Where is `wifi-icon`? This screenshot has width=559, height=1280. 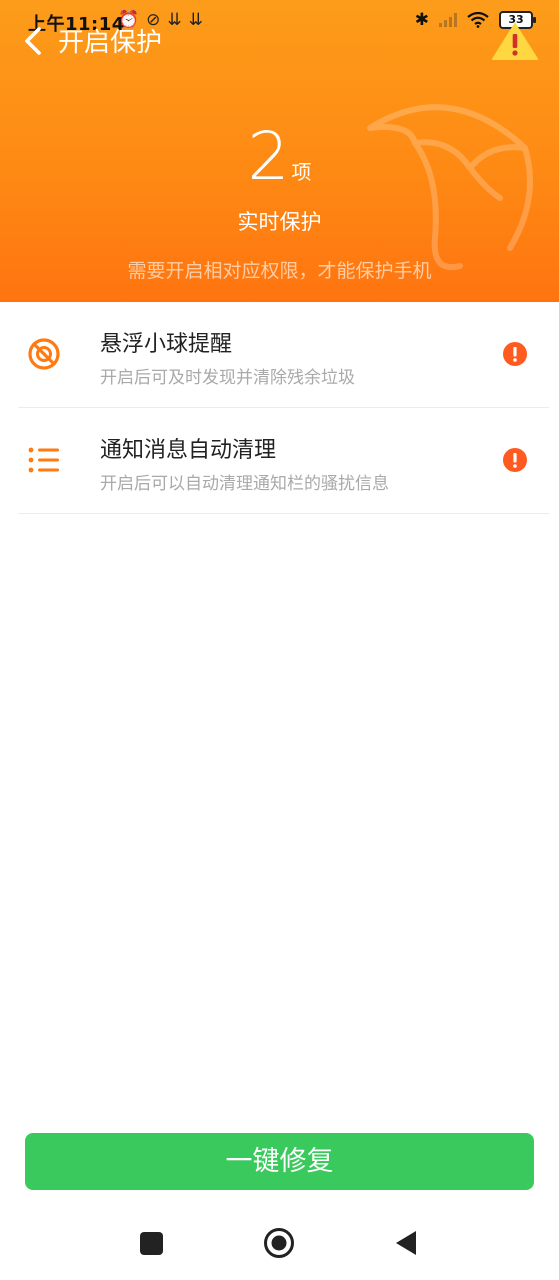 wifi-icon is located at coordinates (478, 20).